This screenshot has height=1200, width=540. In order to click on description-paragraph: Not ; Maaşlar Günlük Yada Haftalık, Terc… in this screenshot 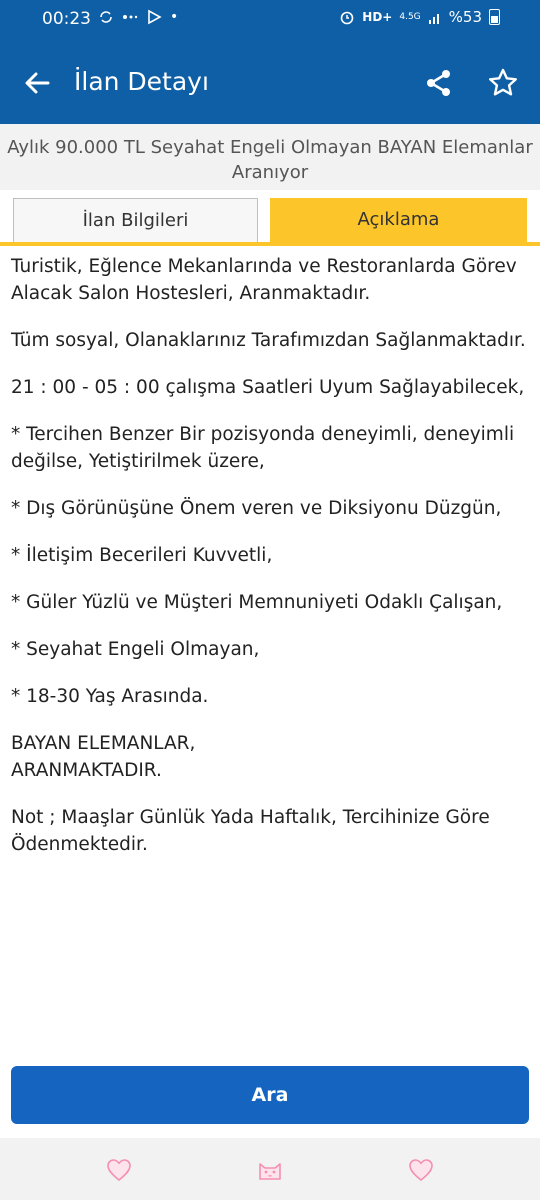, I will do `click(250, 831)`.